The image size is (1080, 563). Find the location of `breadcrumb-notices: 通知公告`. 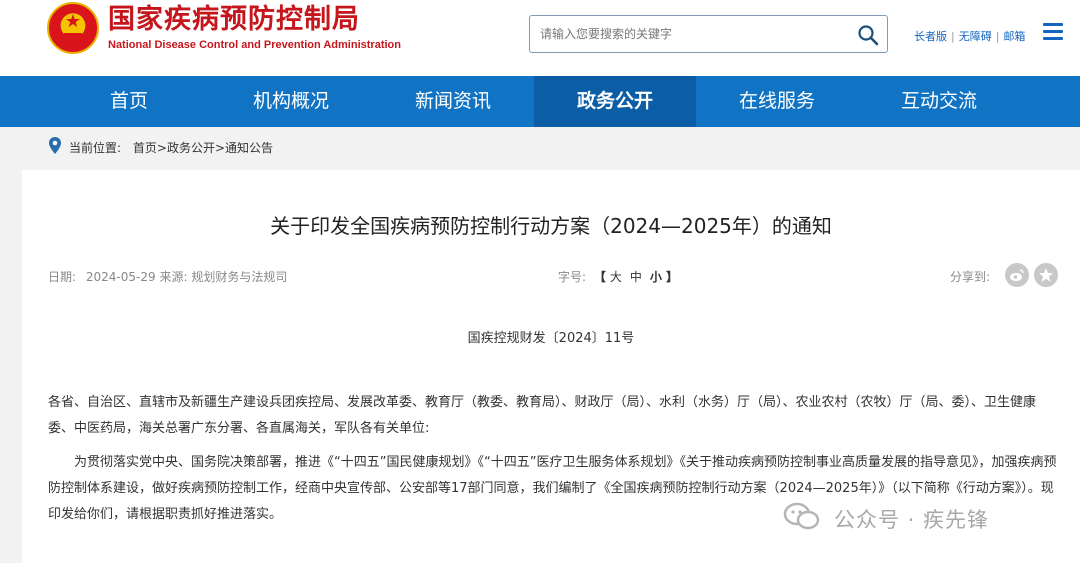

breadcrumb-notices: 通知公告 is located at coordinates (249, 148).